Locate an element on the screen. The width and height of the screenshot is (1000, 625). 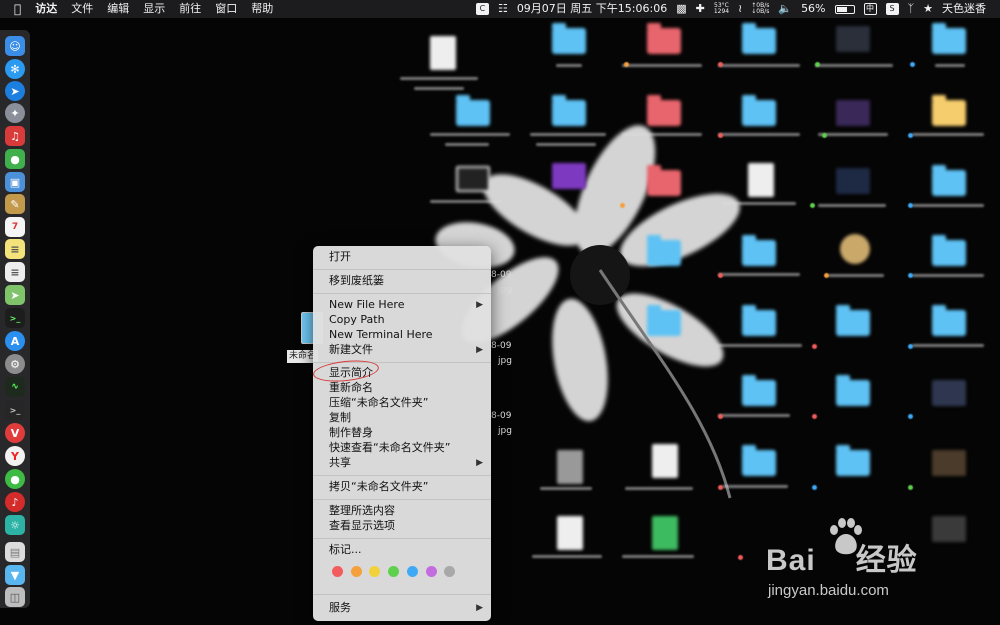
safari-icon: ✻ is located at coordinates (15, 69).